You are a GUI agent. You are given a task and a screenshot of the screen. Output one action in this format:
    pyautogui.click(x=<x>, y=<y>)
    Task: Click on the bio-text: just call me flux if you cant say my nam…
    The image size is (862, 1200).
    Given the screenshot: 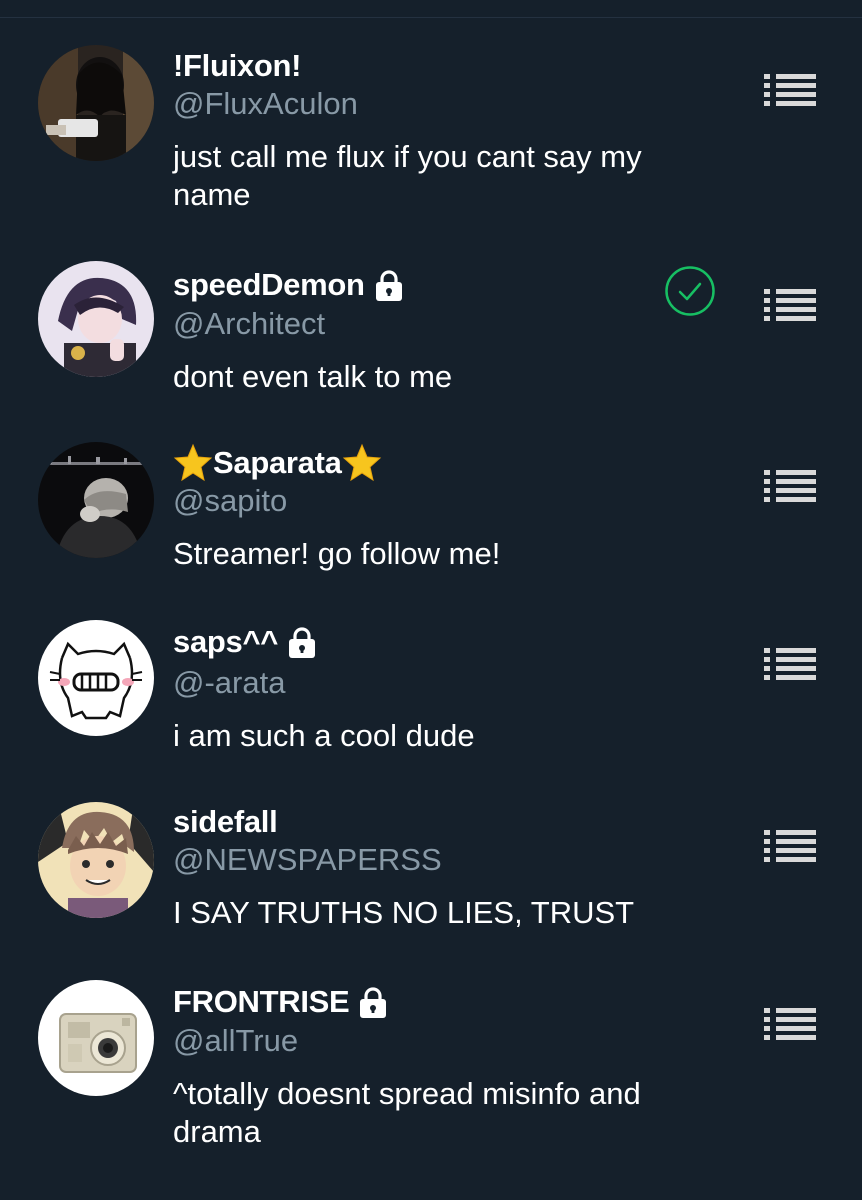 What is the action you would take?
    pyautogui.click(x=407, y=175)
    